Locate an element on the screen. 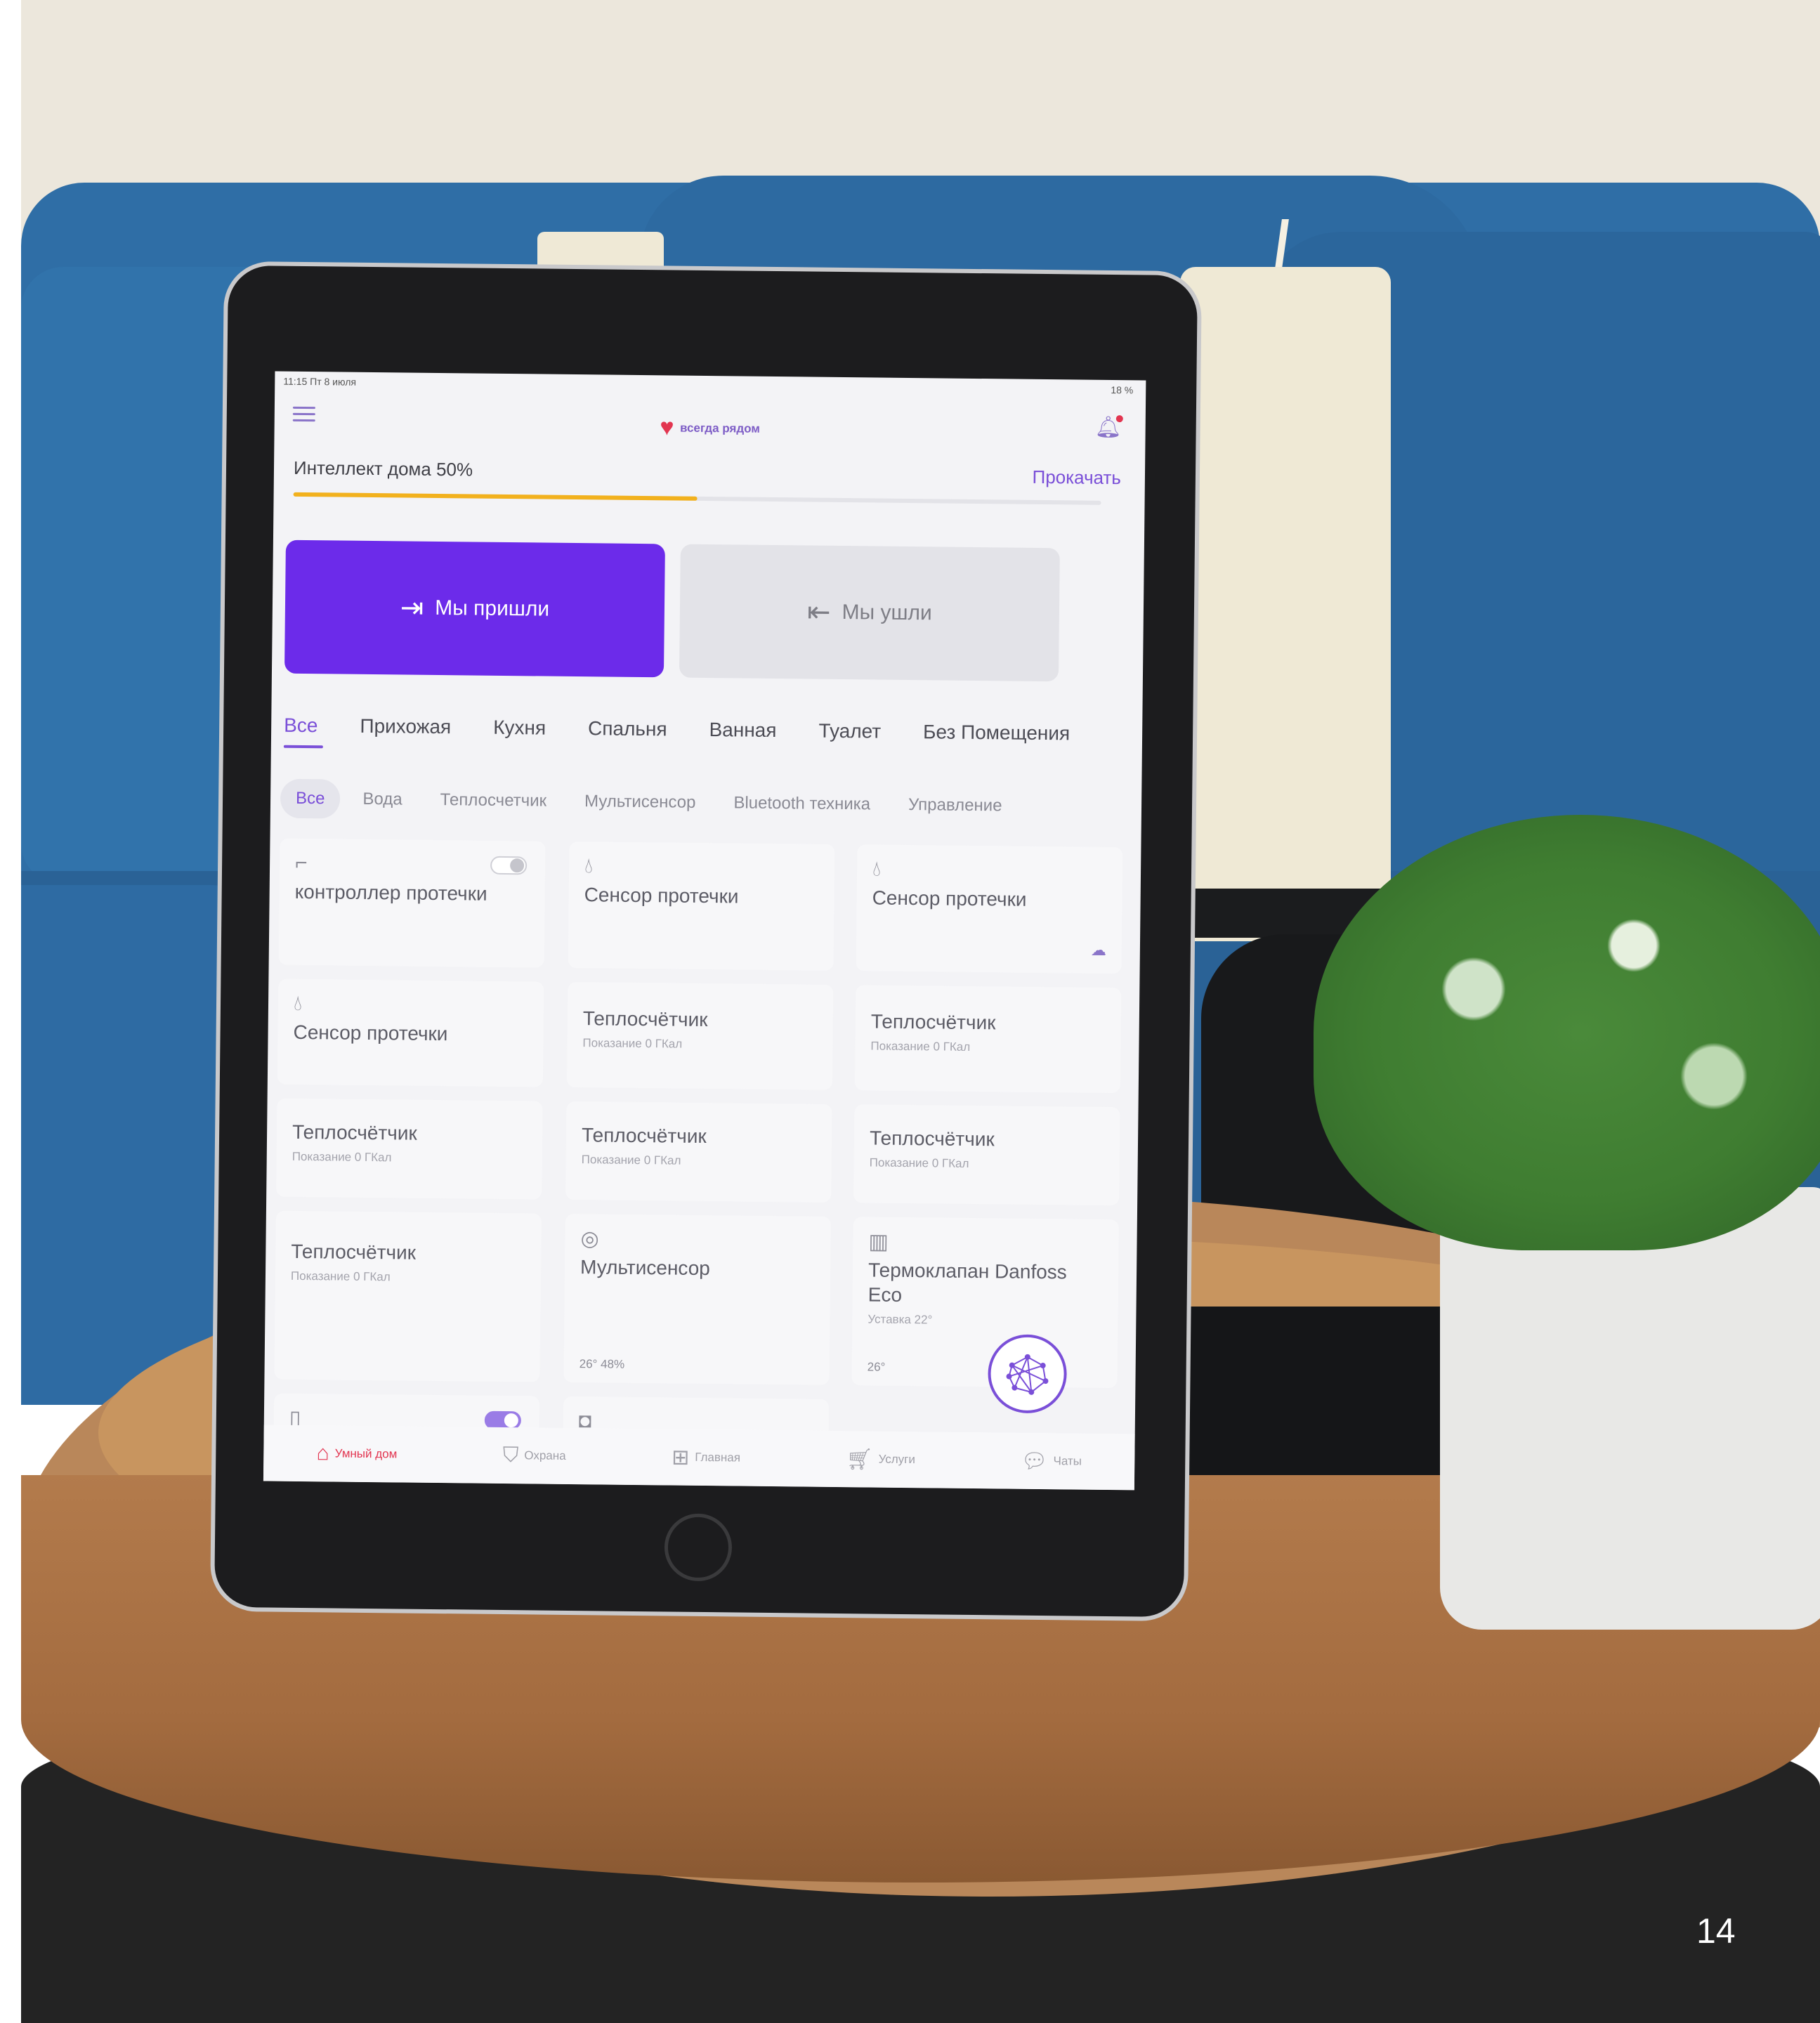 The height and width of the screenshot is (2023, 1820). cart-icon: 🛒︎ is located at coordinates (859, 1459).